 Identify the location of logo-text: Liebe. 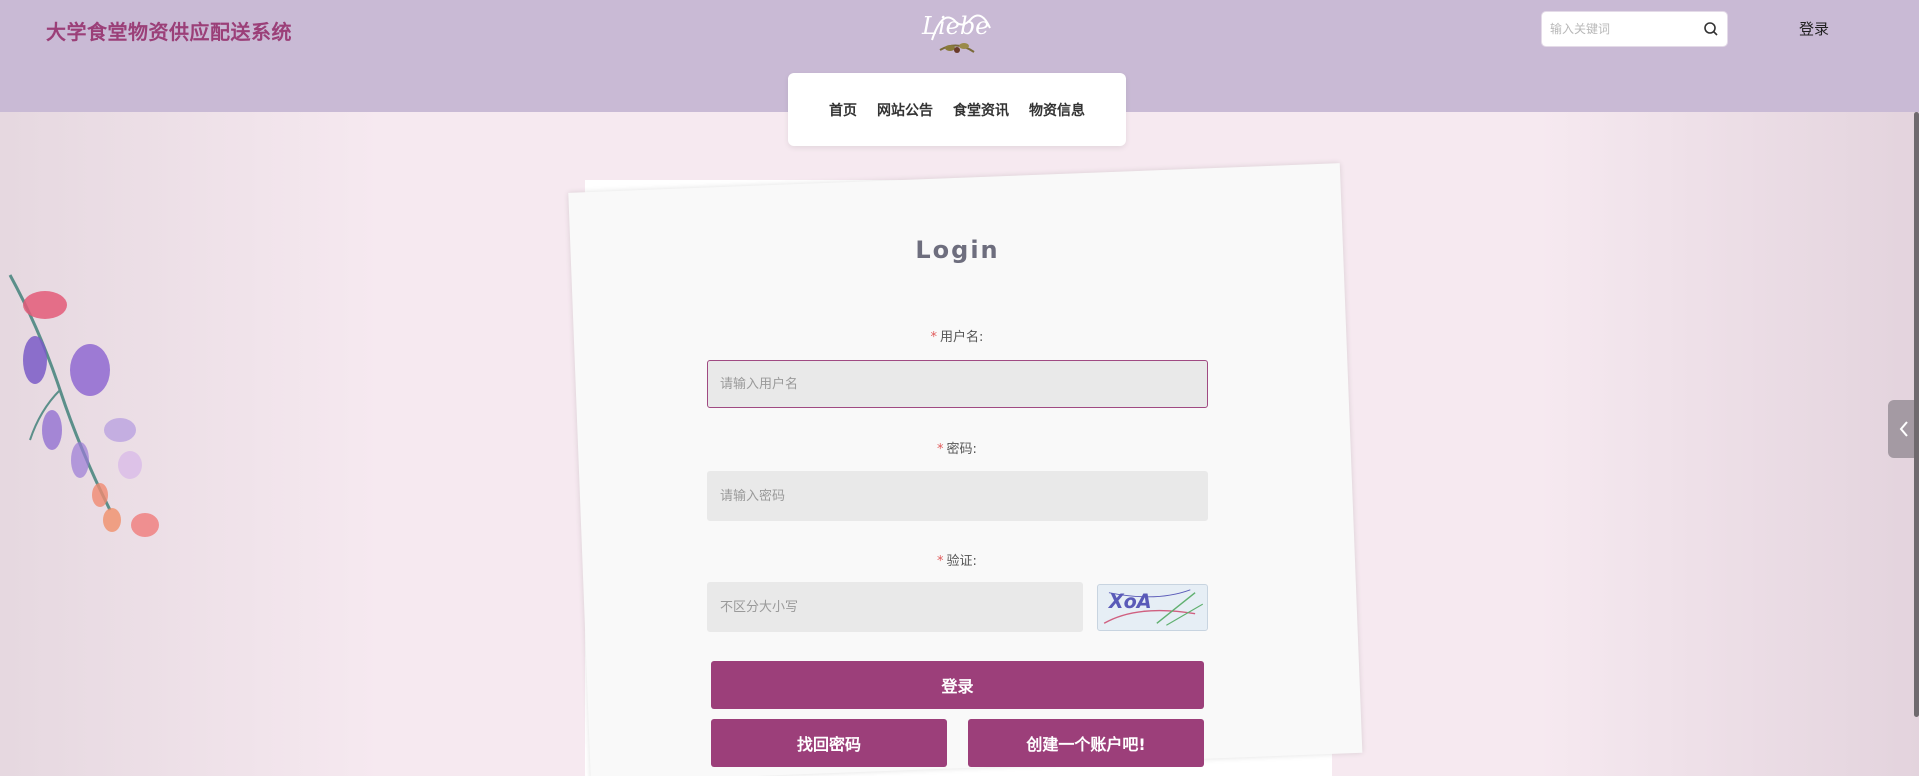
(955, 26).